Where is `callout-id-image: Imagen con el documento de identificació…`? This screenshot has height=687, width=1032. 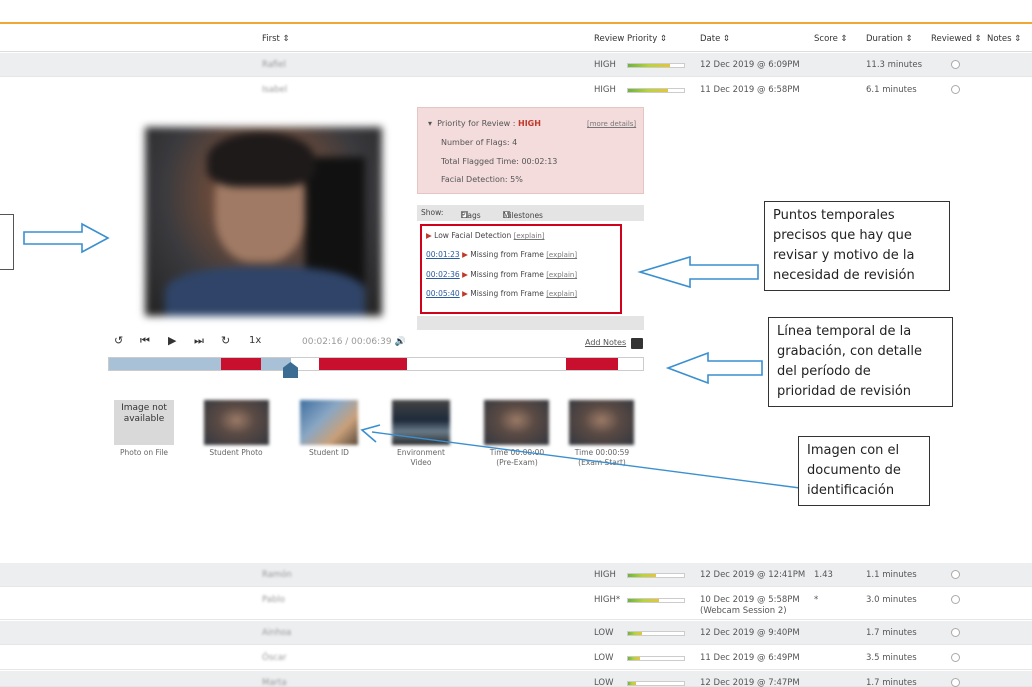 callout-id-image: Imagen con el documento de identificació… is located at coordinates (864, 471).